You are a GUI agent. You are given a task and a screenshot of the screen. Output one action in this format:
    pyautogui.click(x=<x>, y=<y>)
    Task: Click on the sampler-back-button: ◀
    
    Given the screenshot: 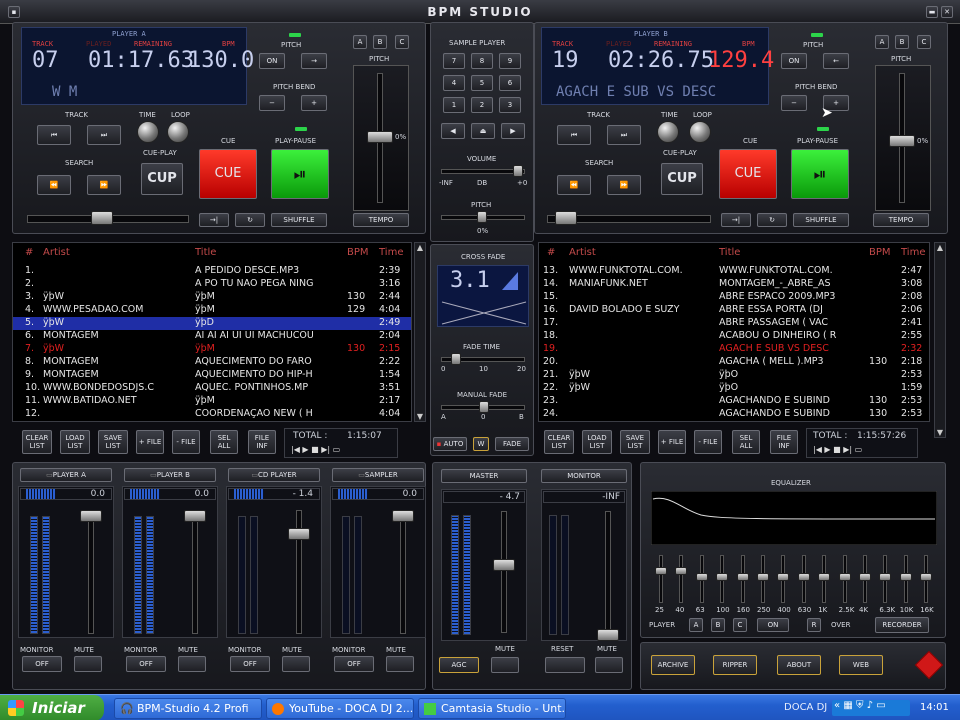 What is the action you would take?
    pyautogui.click(x=453, y=131)
    